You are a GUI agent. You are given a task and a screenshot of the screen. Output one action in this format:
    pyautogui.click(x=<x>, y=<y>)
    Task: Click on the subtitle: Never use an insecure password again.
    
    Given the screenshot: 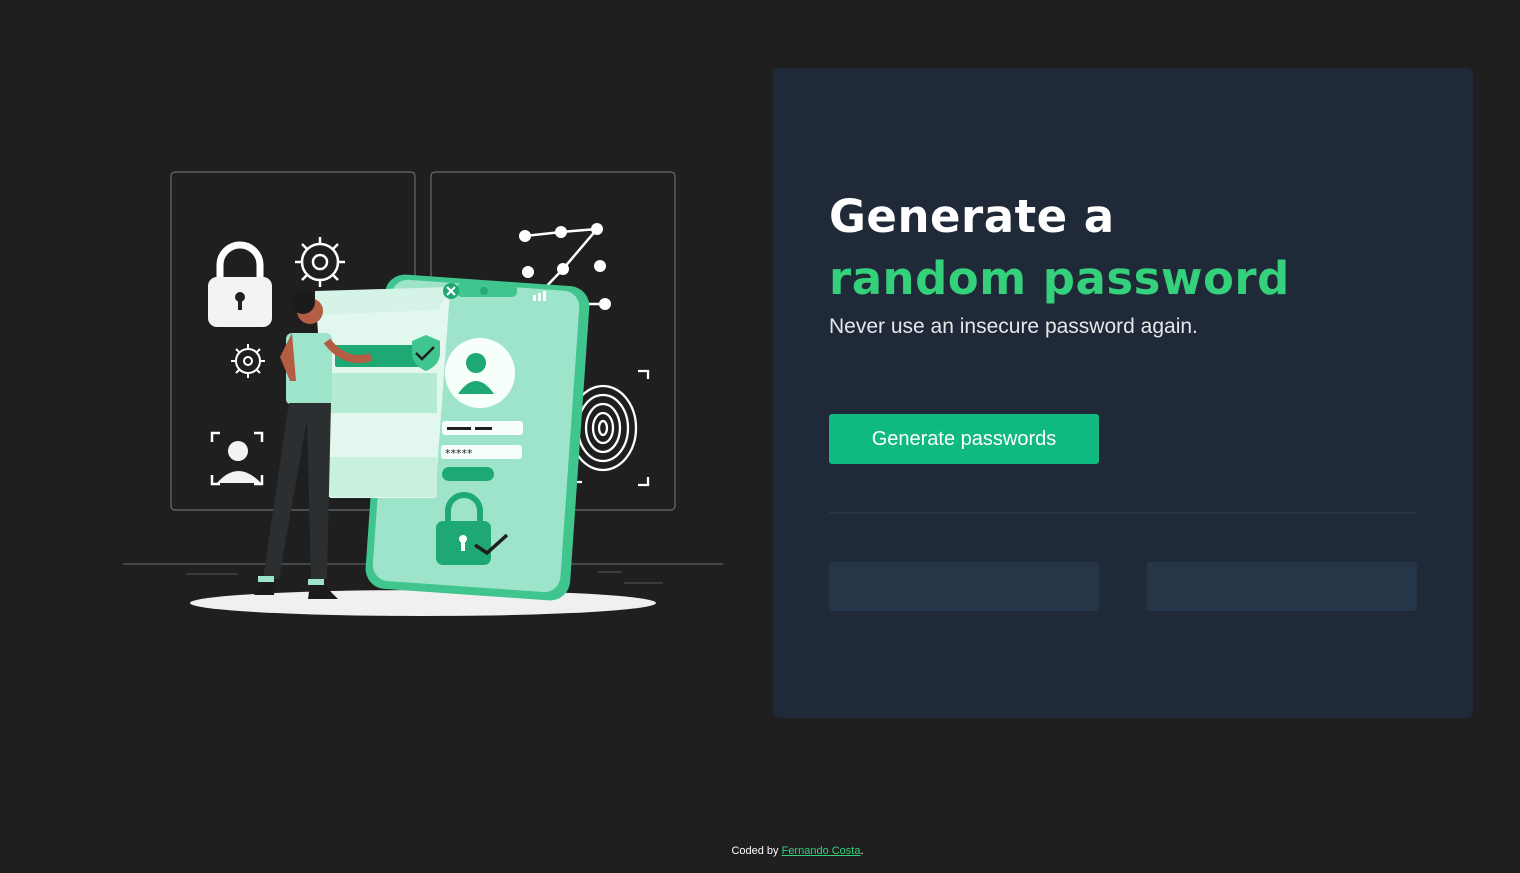 What is the action you would take?
    pyautogui.click(x=1013, y=326)
    